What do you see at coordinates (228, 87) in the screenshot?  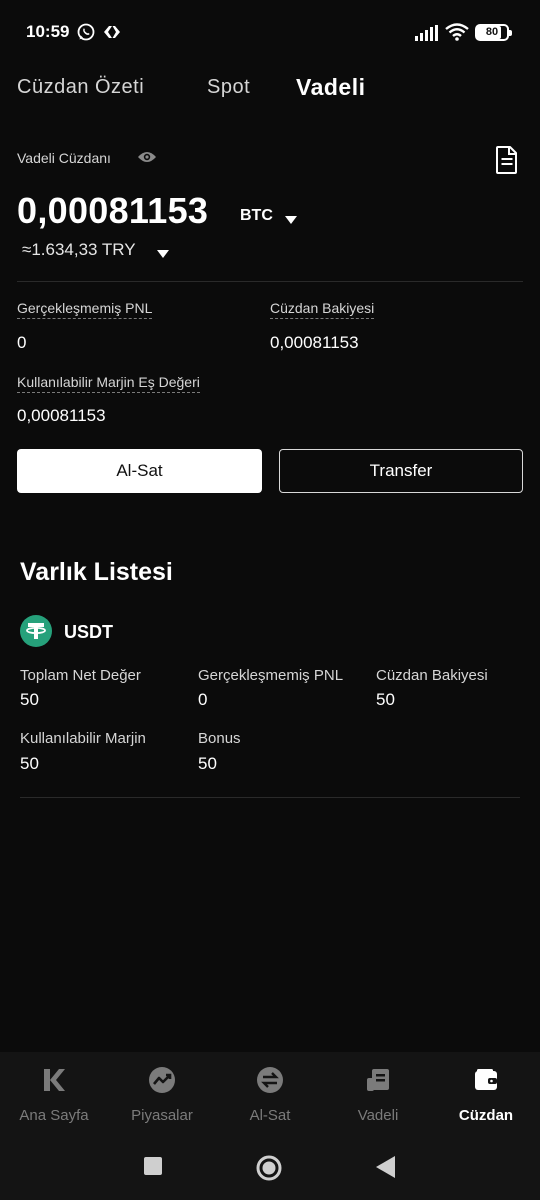 I see `tab-spot: Spot` at bounding box center [228, 87].